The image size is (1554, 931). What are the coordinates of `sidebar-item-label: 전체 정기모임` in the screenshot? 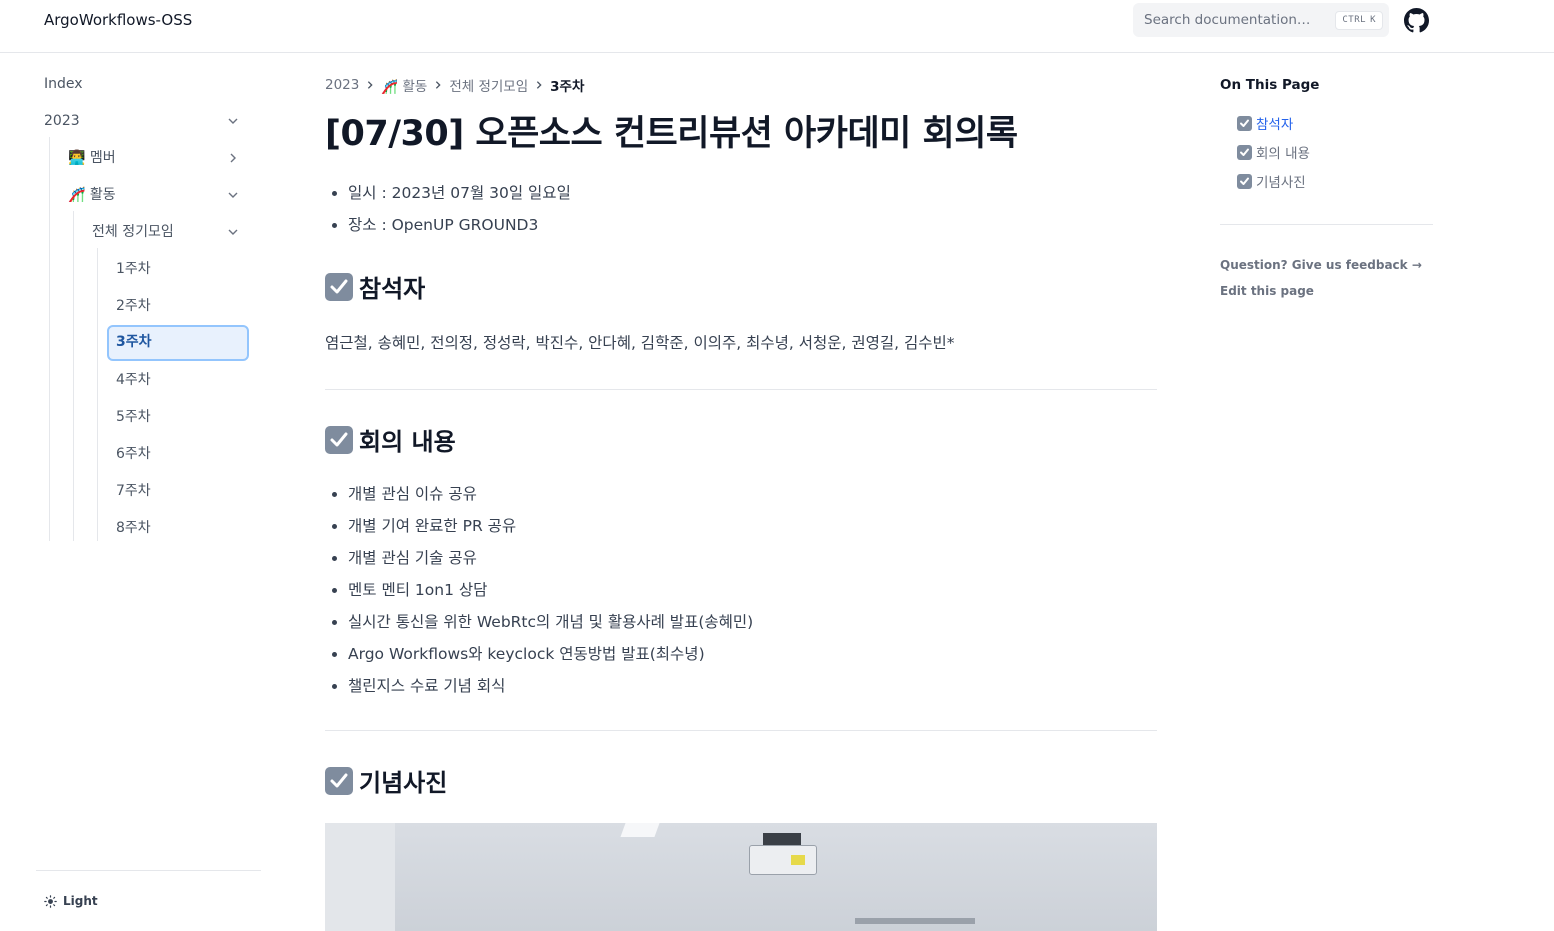 It's located at (133, 232).